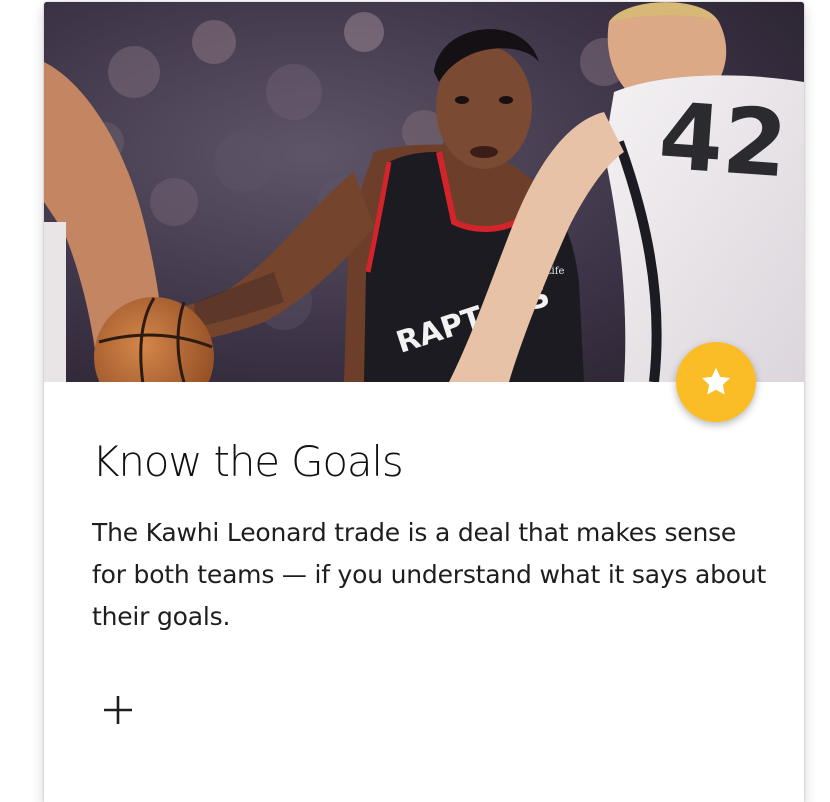 The image size is (830, 802). I want to click on expand-button, so click(118, 710).